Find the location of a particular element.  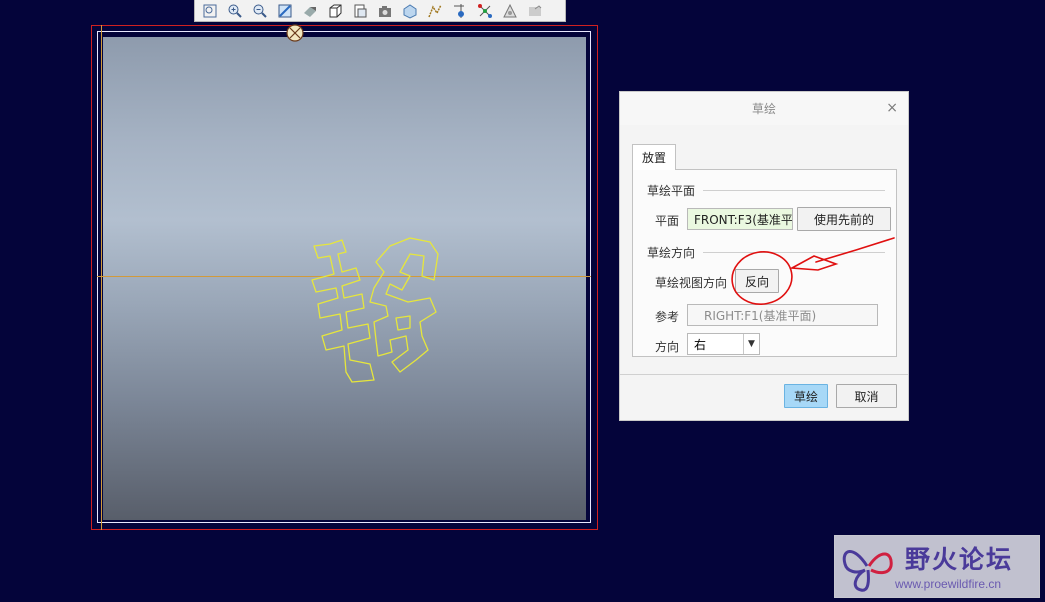

red-circle-annotation is located at coordinates (813, 271).